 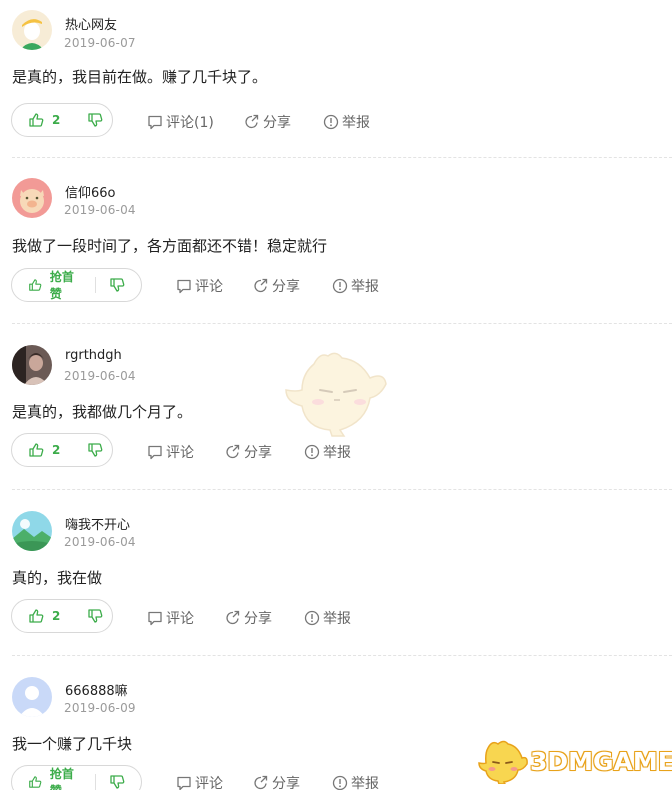 What do you see at coordinates (93, 355) in the screenshot?
I see `username: rgrthdgh` at bounding box center [93, 355].